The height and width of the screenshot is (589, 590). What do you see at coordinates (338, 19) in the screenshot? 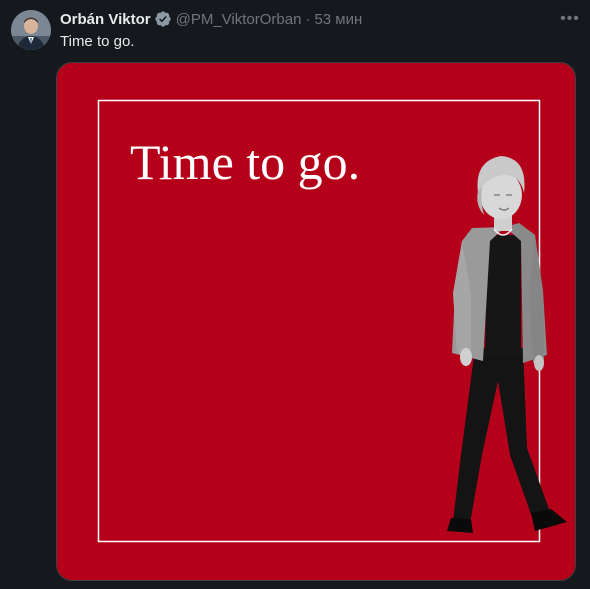
I see `tweet-timestamp: 53 мин` at bounding box center [338, 19].